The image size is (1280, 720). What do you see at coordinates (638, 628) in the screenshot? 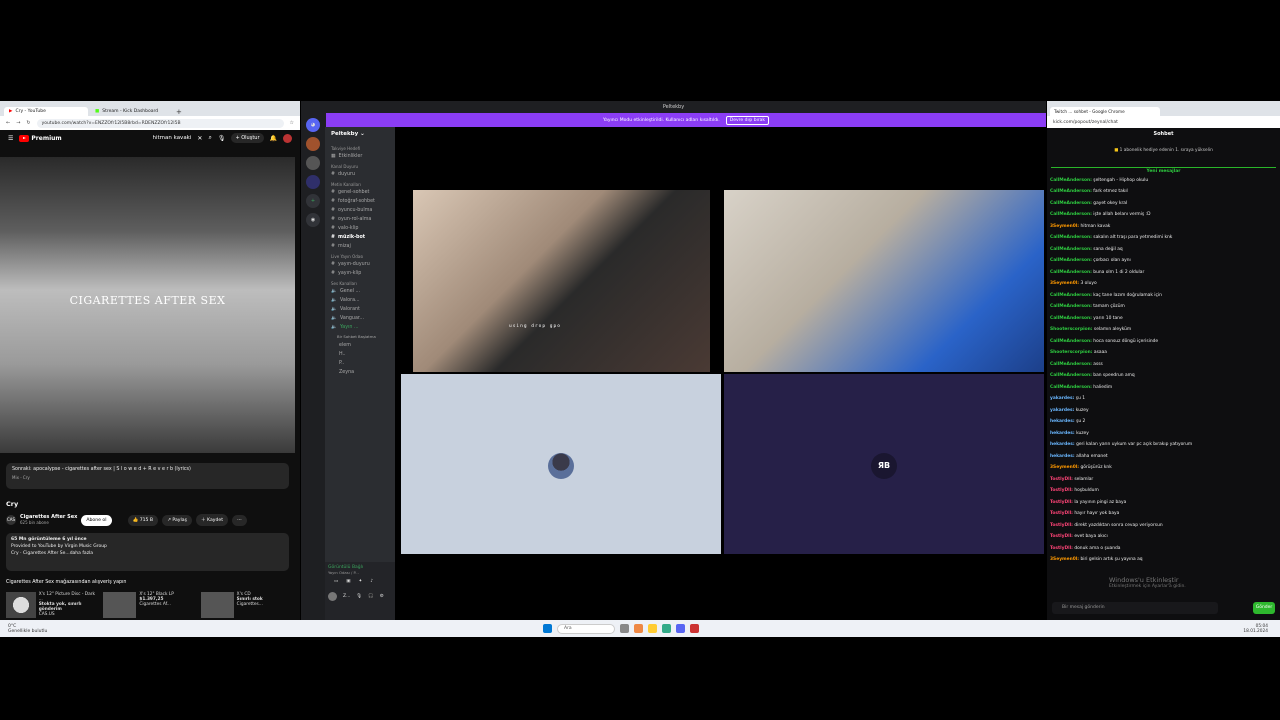
I see `chrome-icon` at bounding box center [638, 628].